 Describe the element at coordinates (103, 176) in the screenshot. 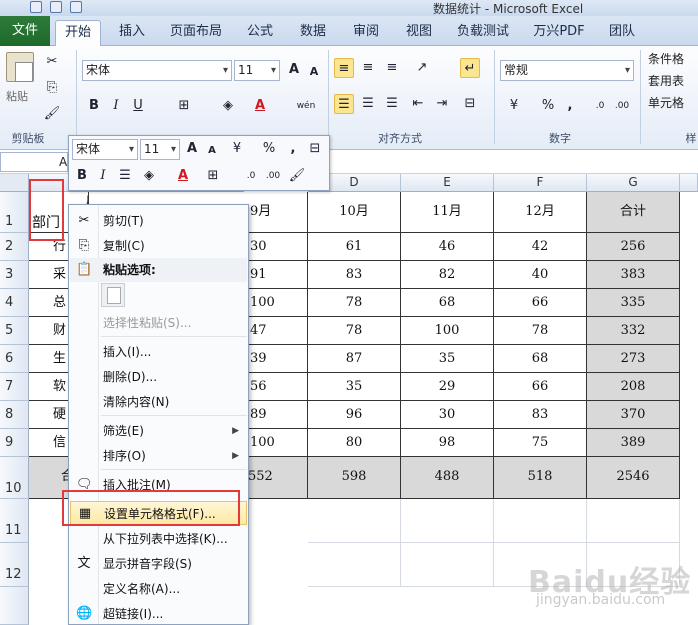

I see `mini-italic-icon: I` at that location.